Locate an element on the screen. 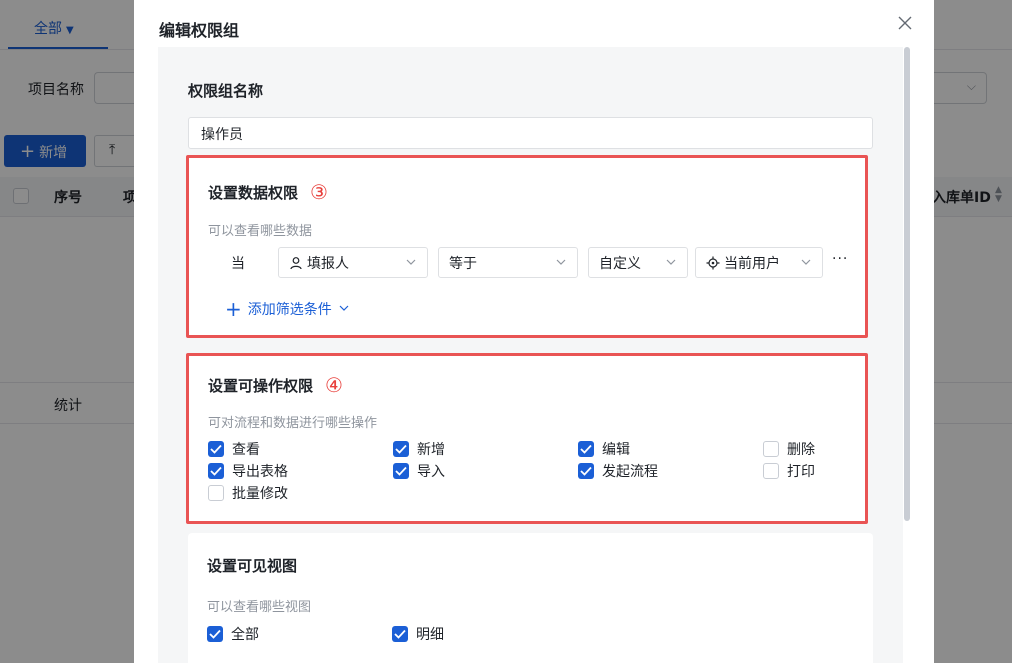 This screenshot has height=663, width=1012. close-button is located at coordinates (905, 23).